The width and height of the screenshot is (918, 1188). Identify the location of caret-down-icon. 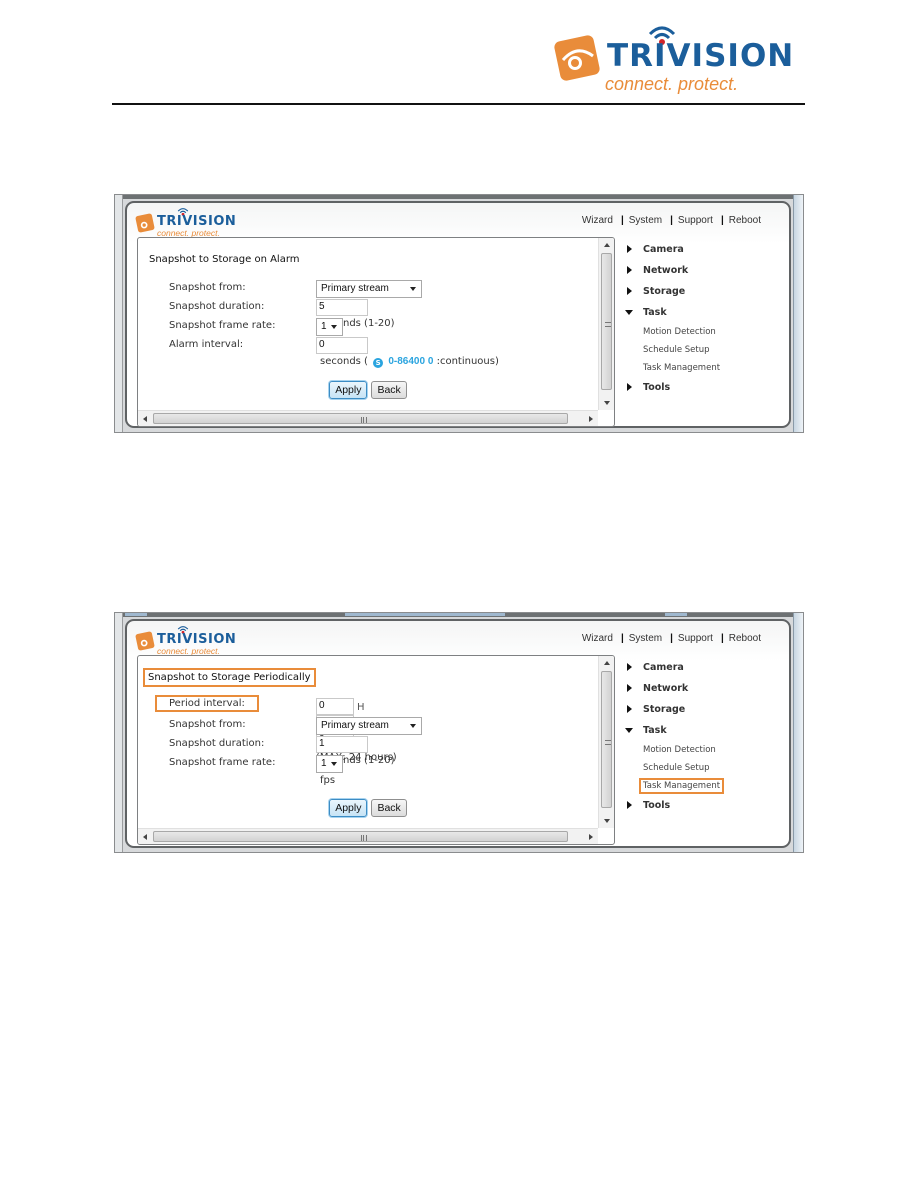
(629, 312).